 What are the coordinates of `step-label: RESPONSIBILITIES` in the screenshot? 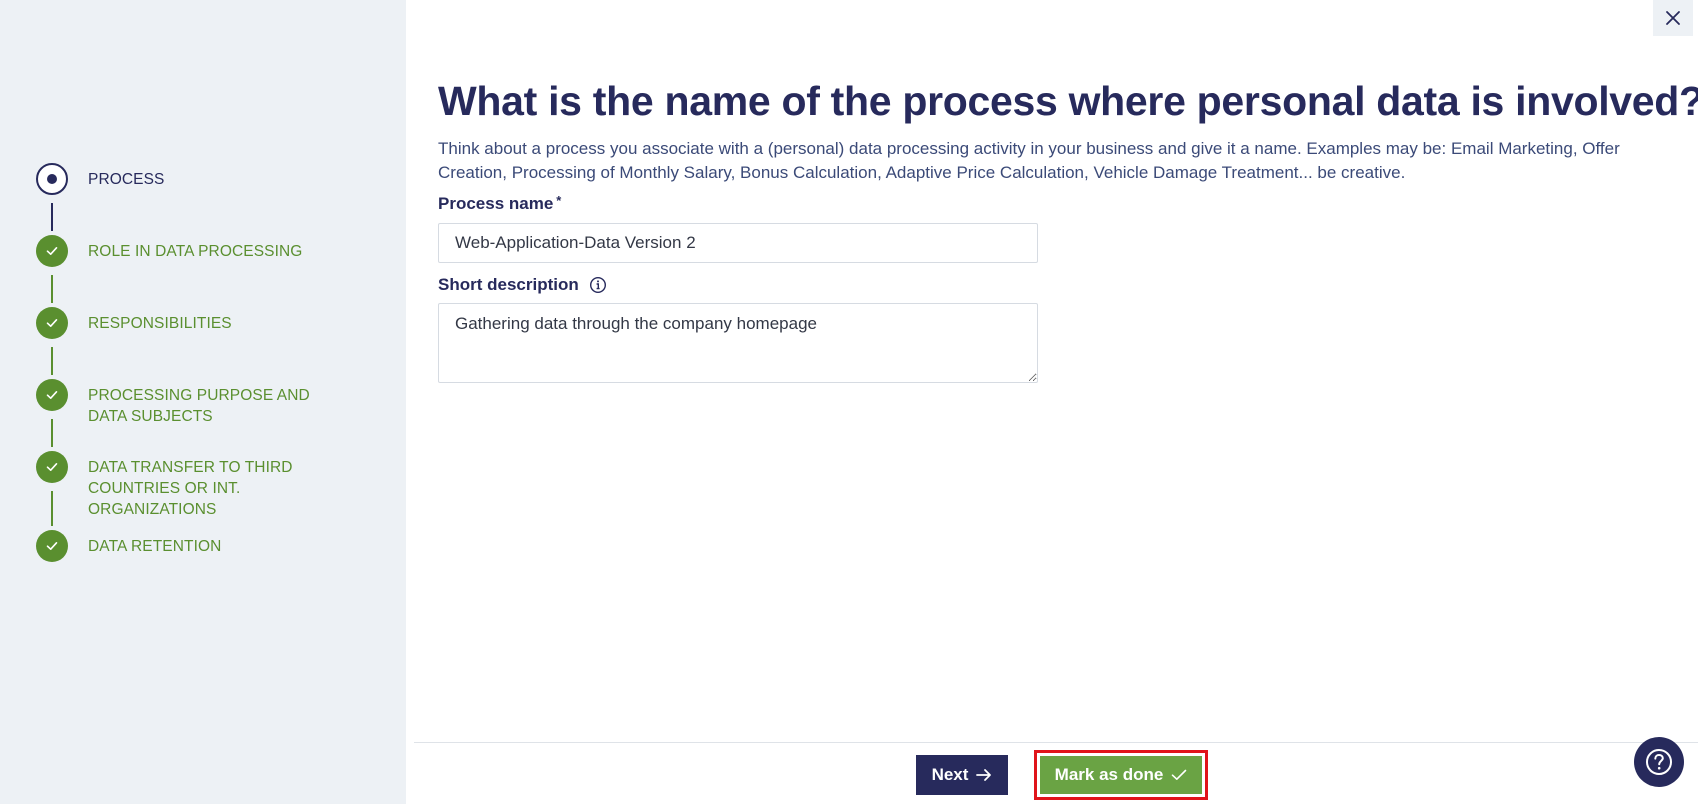 It's located at (160, 323).